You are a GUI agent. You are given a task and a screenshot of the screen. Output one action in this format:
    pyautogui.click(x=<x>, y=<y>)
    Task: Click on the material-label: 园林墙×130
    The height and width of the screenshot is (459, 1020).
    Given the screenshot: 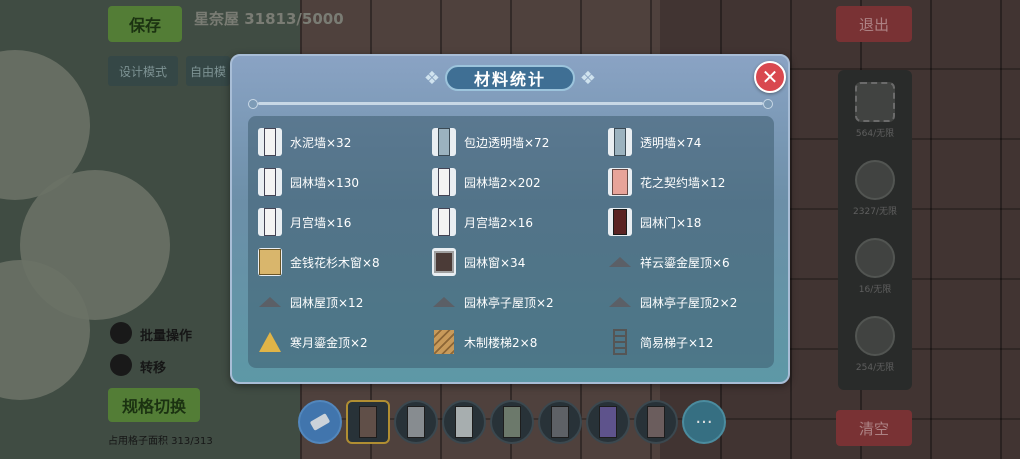 What is the action you would take?
    pyautogui.click(x=324, y=182)
    